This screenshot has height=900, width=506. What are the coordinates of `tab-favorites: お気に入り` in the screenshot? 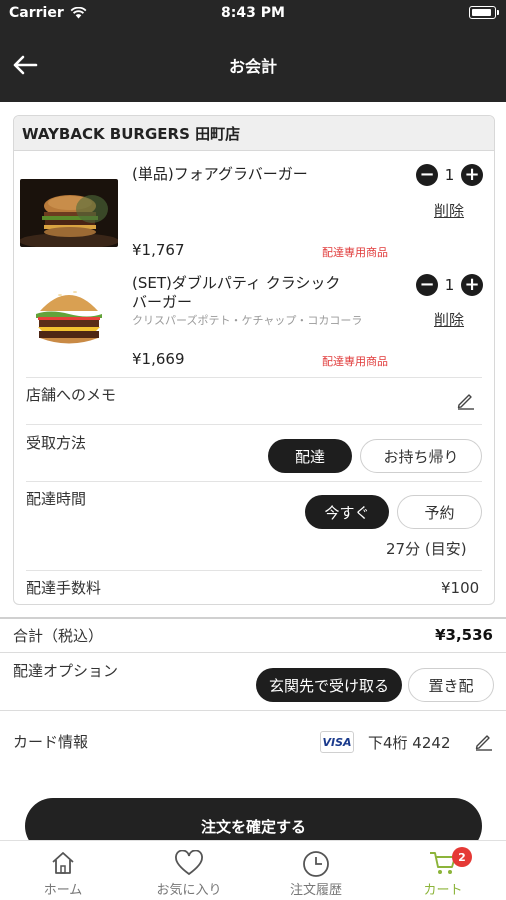 It's located at (189, 870).